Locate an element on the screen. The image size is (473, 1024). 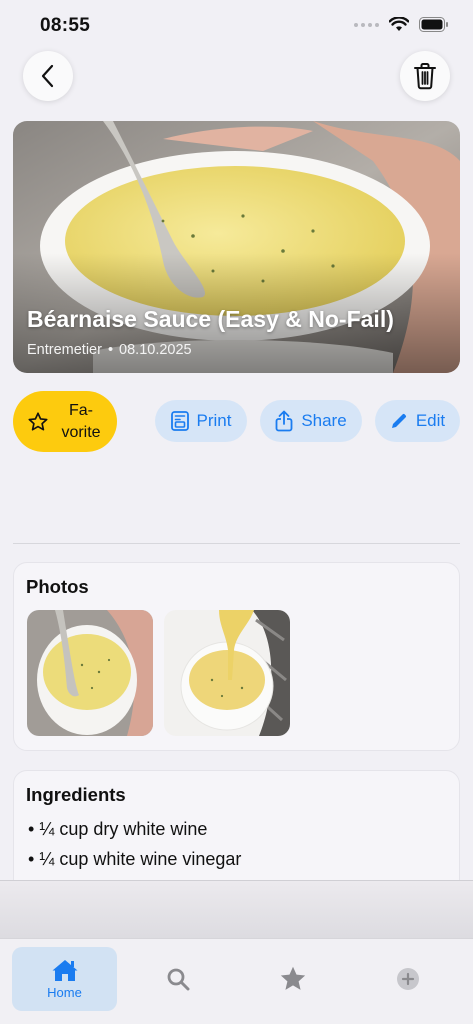
edit-button: Edit is located at coordinates (417, 421).